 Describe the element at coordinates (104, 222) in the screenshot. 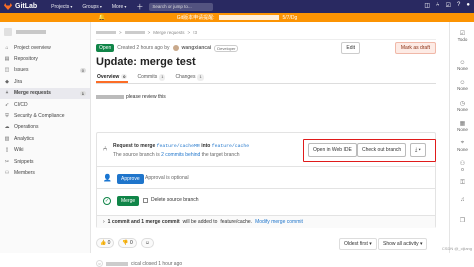

I see `chevron-right-icon: ›` at that location.